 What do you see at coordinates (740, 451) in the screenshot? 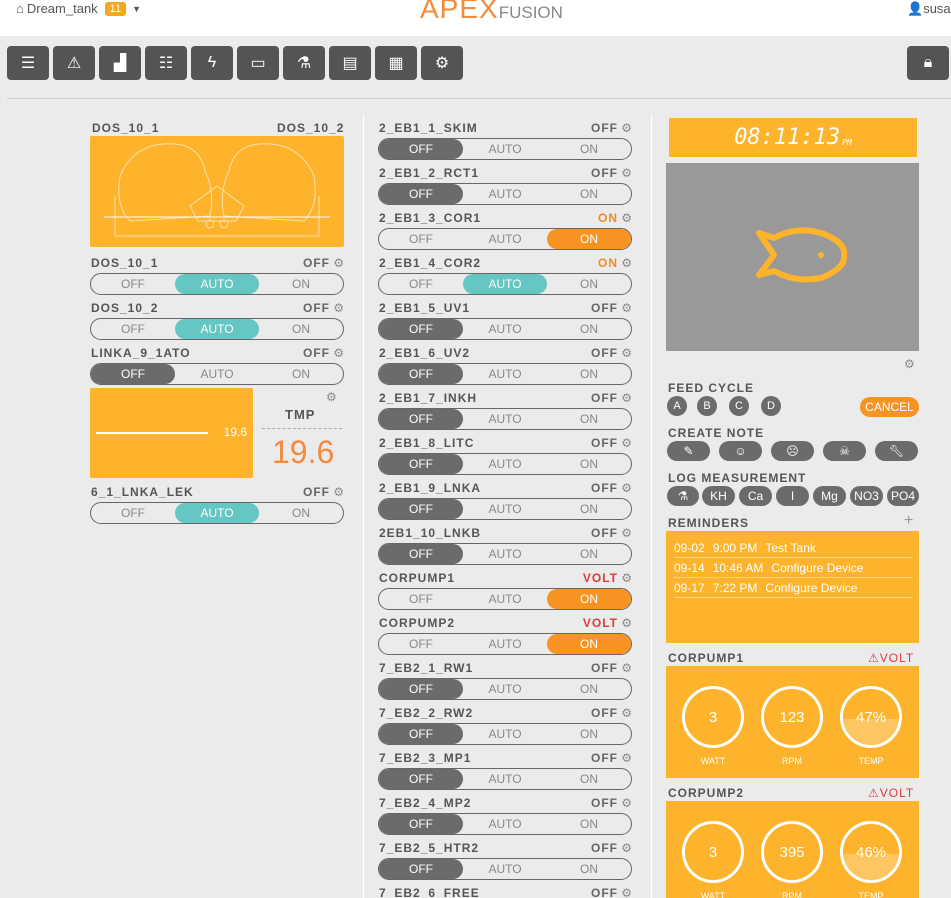
I see `happy-face-icon: ☺` at bounding box center [740, 451].